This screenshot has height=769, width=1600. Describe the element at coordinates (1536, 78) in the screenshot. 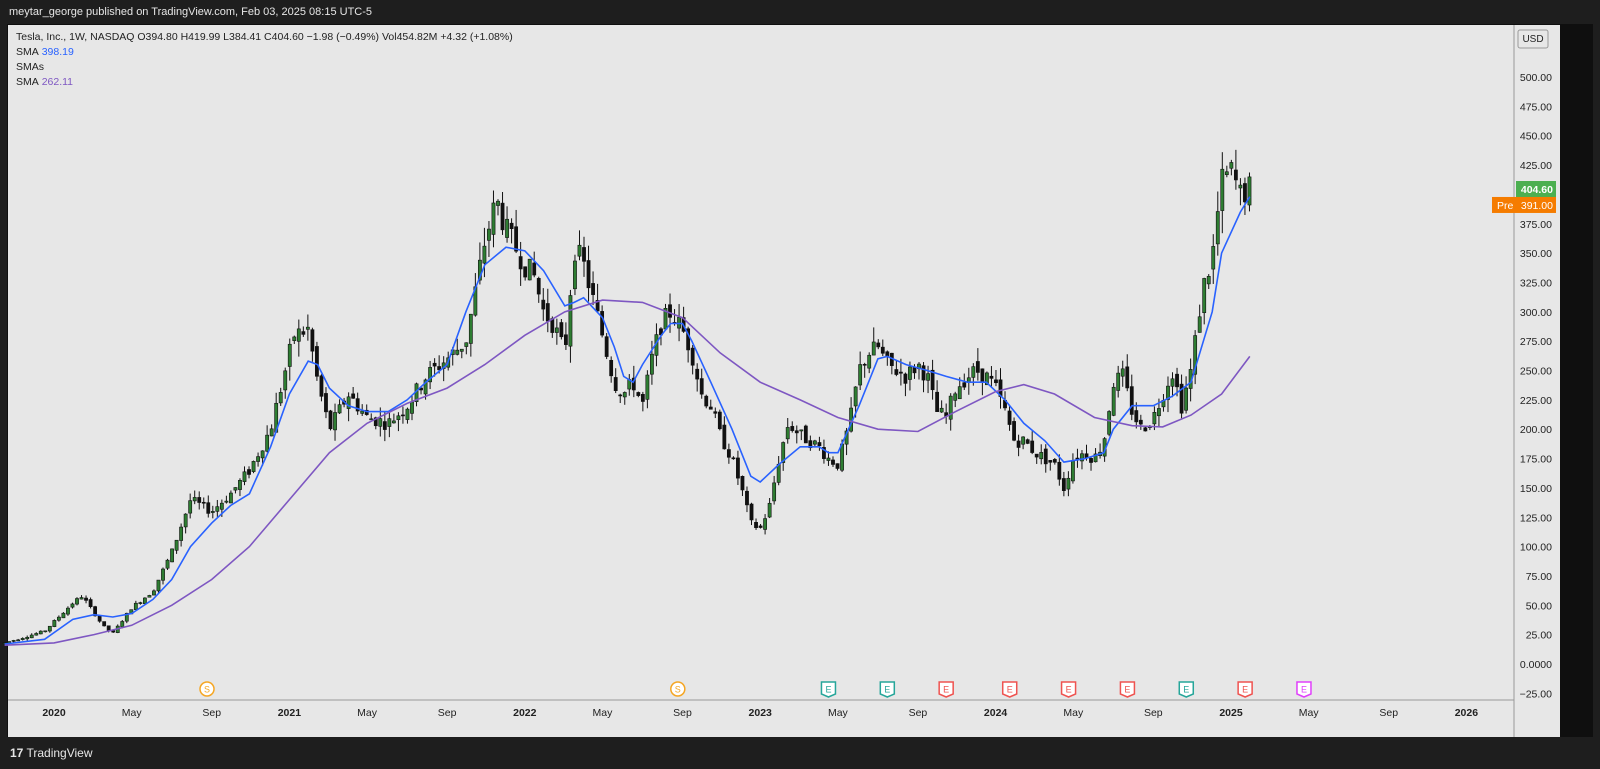

I see `y-tick-label: 500.00` at that location.